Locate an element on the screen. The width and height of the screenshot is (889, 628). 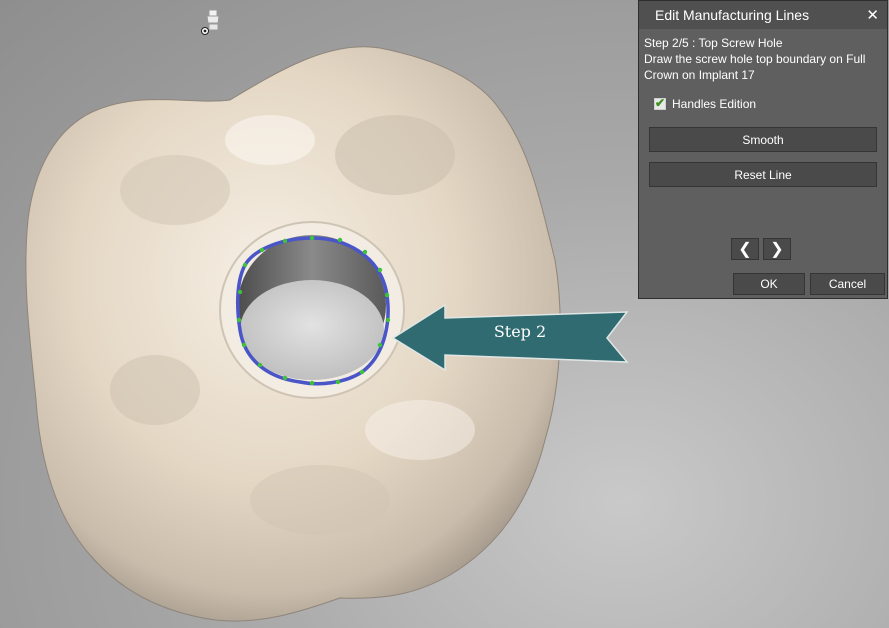
smooth-button: Smooth is located at coordinates (763, 139).